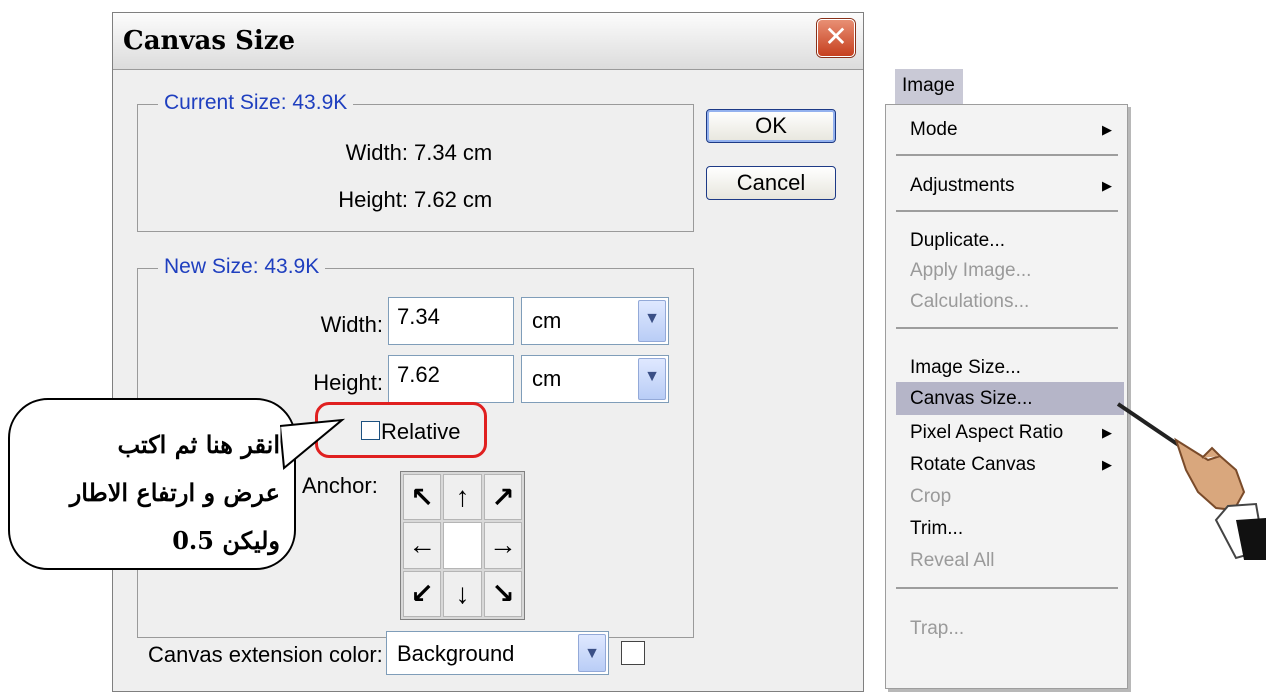 This screenshot has width=1267, height=694. I want to click on anchor-center, so click(462, 545).